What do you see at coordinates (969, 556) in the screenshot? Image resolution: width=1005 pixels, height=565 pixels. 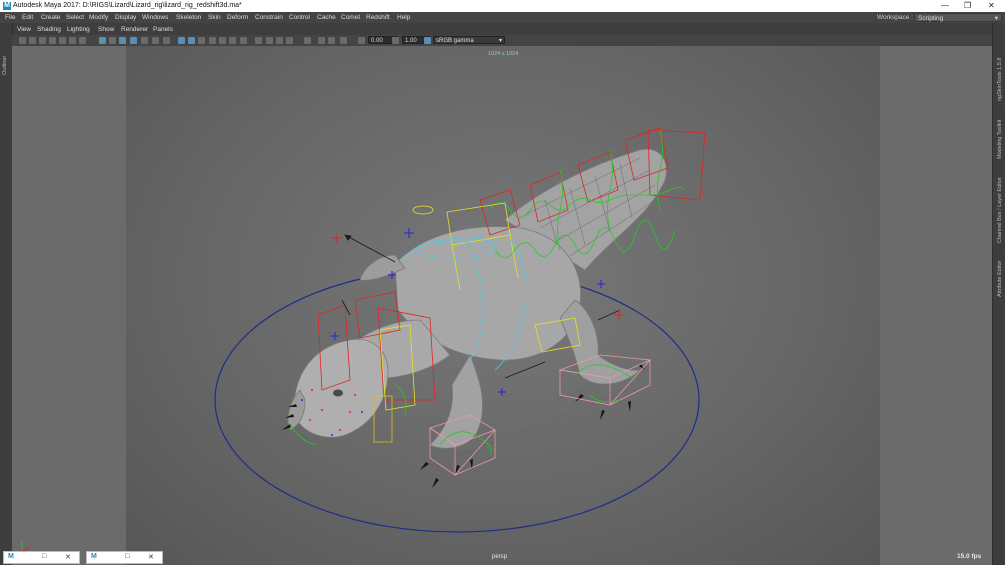 I see `fps-readout: 15.0 fps` at bounding box center [969, 556].